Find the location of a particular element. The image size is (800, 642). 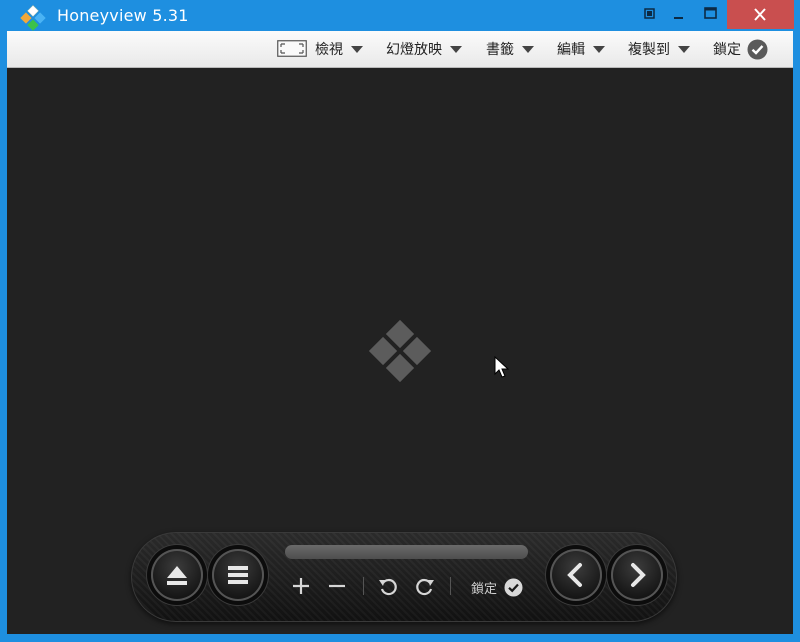

menu-slideshow: 幻燈放映 is located at coordinates (424, 49).